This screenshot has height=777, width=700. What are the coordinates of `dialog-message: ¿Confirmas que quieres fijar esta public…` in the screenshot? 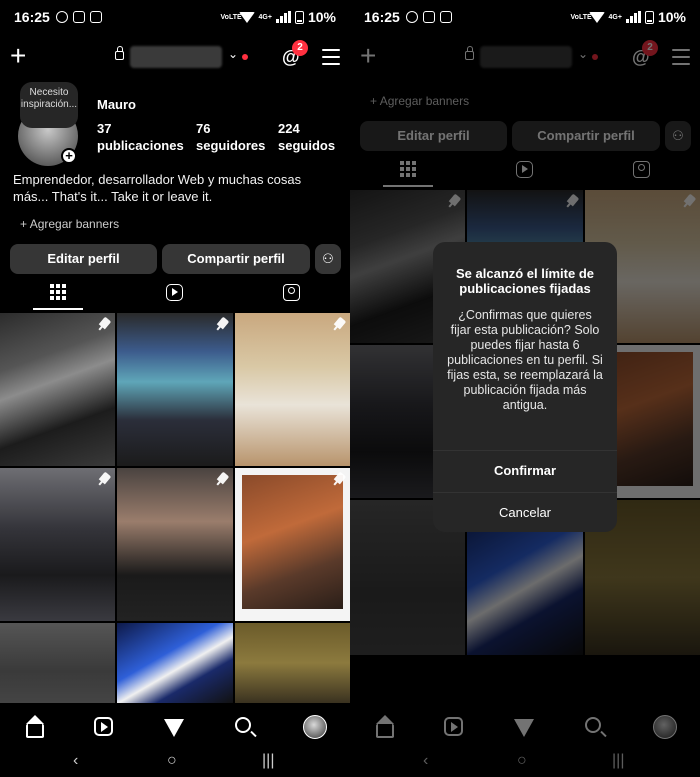 It's located at (525, 360).